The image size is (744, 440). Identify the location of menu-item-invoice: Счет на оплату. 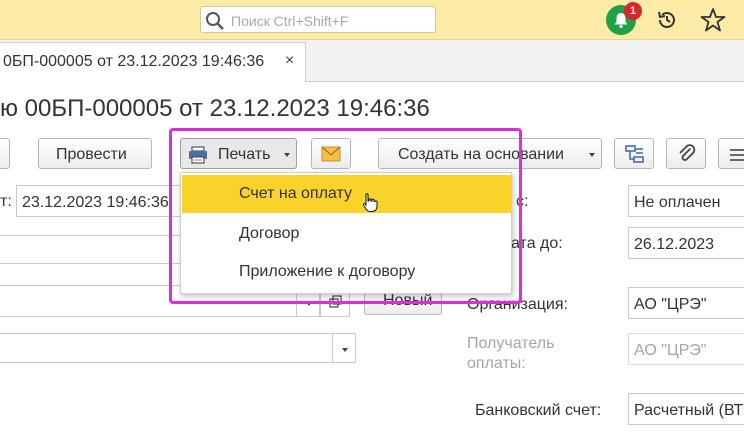
(346, 194).